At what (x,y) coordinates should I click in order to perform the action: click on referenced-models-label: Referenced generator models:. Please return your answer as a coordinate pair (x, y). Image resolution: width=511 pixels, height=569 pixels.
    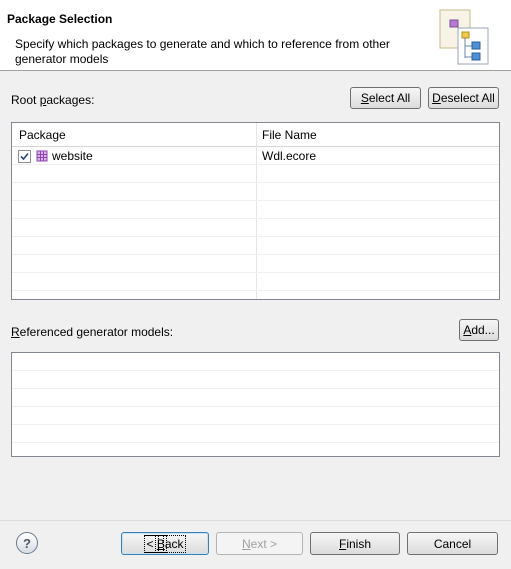
    Looking at the image, I should click on (92, 332).